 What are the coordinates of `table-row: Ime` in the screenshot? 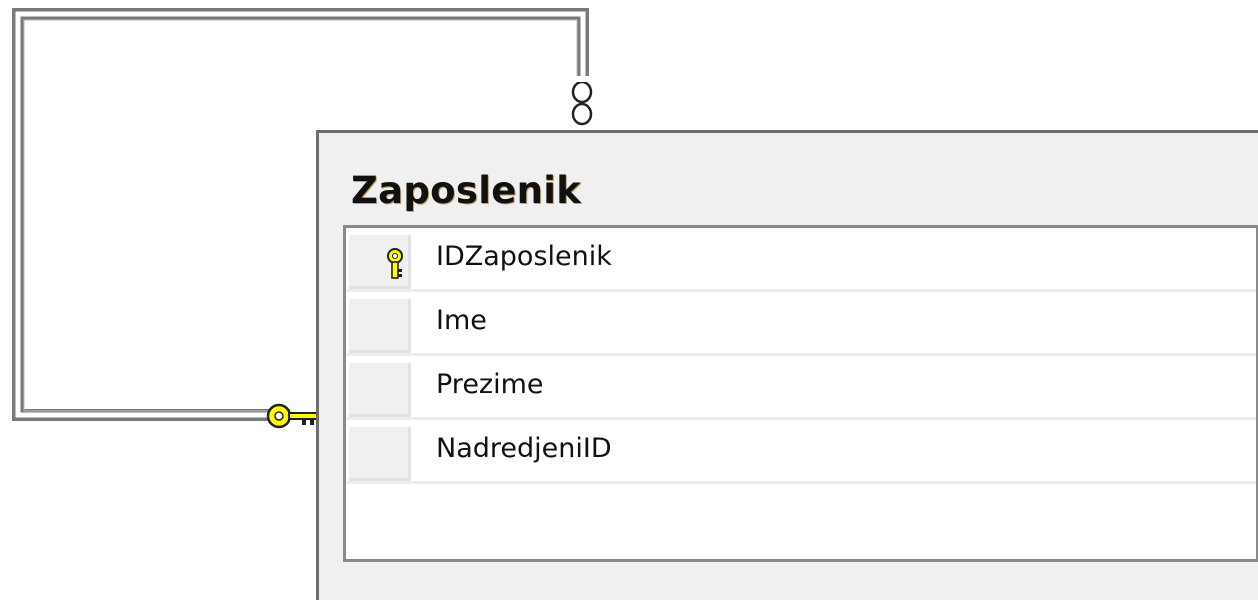 It's located at (801, 324).